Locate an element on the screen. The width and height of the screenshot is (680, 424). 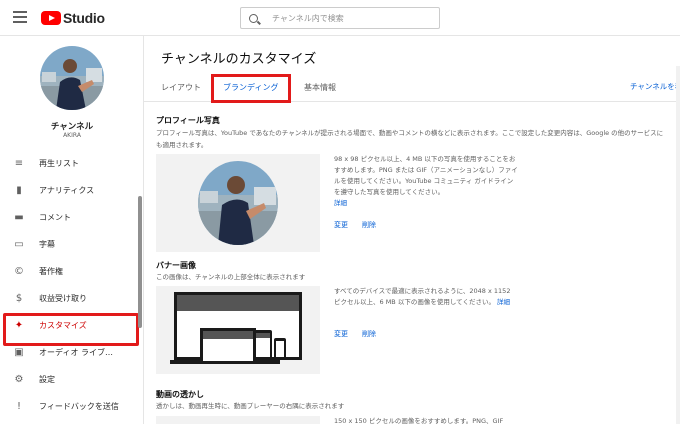
sidebar-item-label: フィードバックを送信 is located at coordinates (79, 406).